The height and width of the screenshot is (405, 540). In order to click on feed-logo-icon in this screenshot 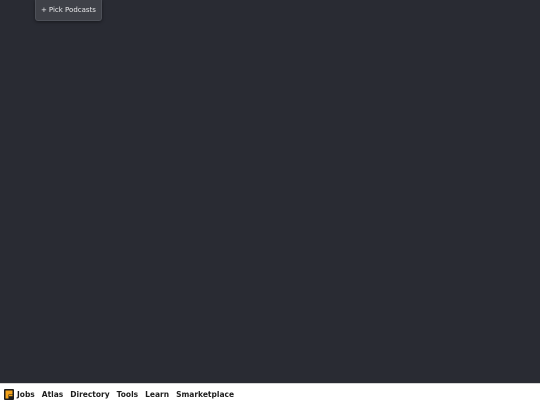, I will do `click(9, 394)`.